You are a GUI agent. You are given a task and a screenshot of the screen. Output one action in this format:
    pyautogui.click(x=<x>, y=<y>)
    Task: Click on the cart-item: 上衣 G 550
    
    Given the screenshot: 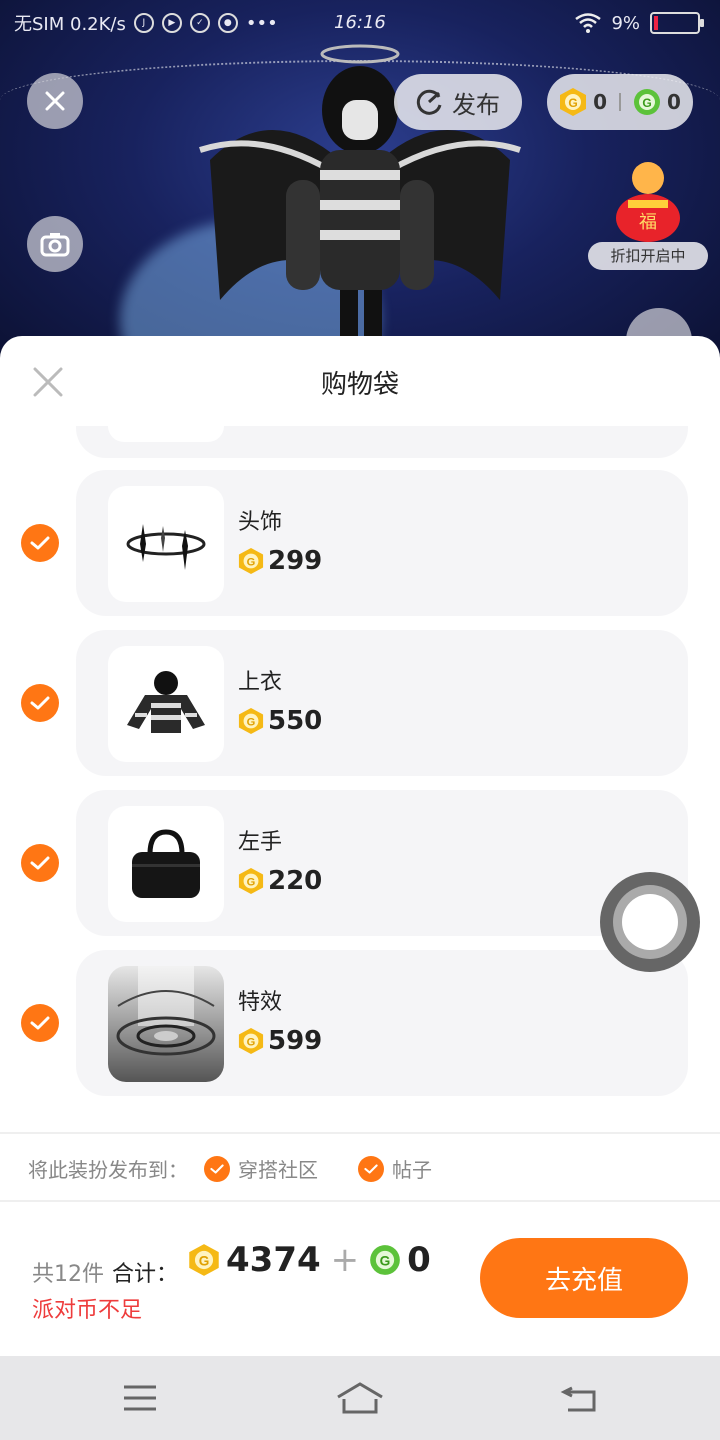 What is the action you would take?
    pyautogui.click(x=360, y=703)
    